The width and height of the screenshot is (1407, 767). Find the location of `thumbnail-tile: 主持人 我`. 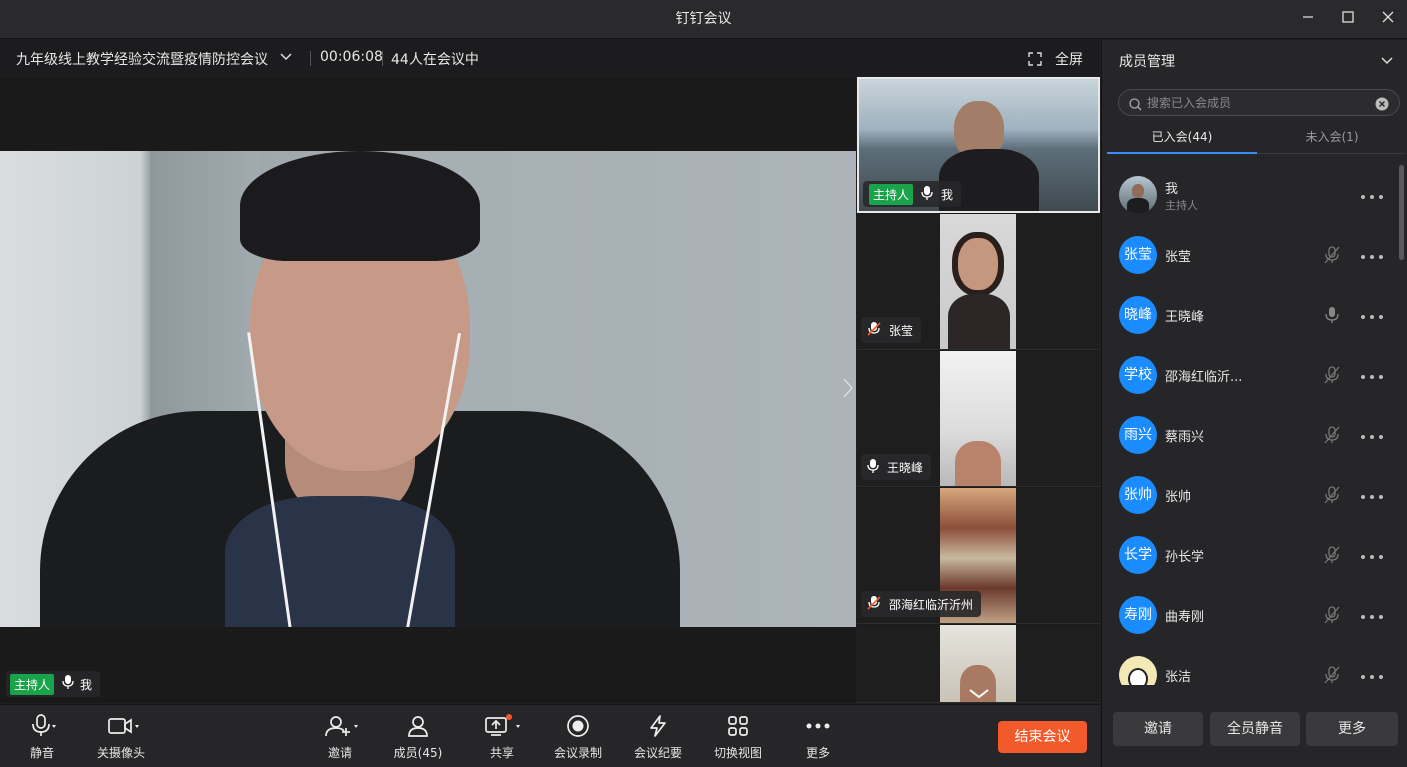

thumbnail-tile: 主持人 我 is located at coordinates (978, 145).